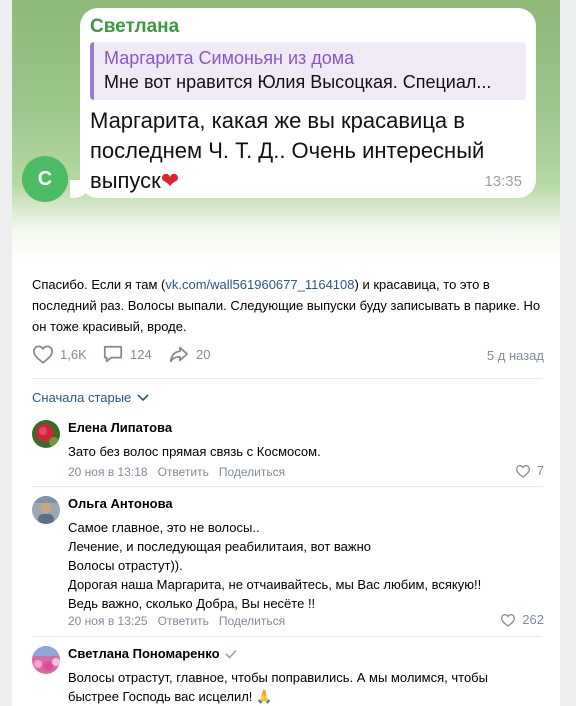  I want to click on sender-avatar: С, so click(45, 179).